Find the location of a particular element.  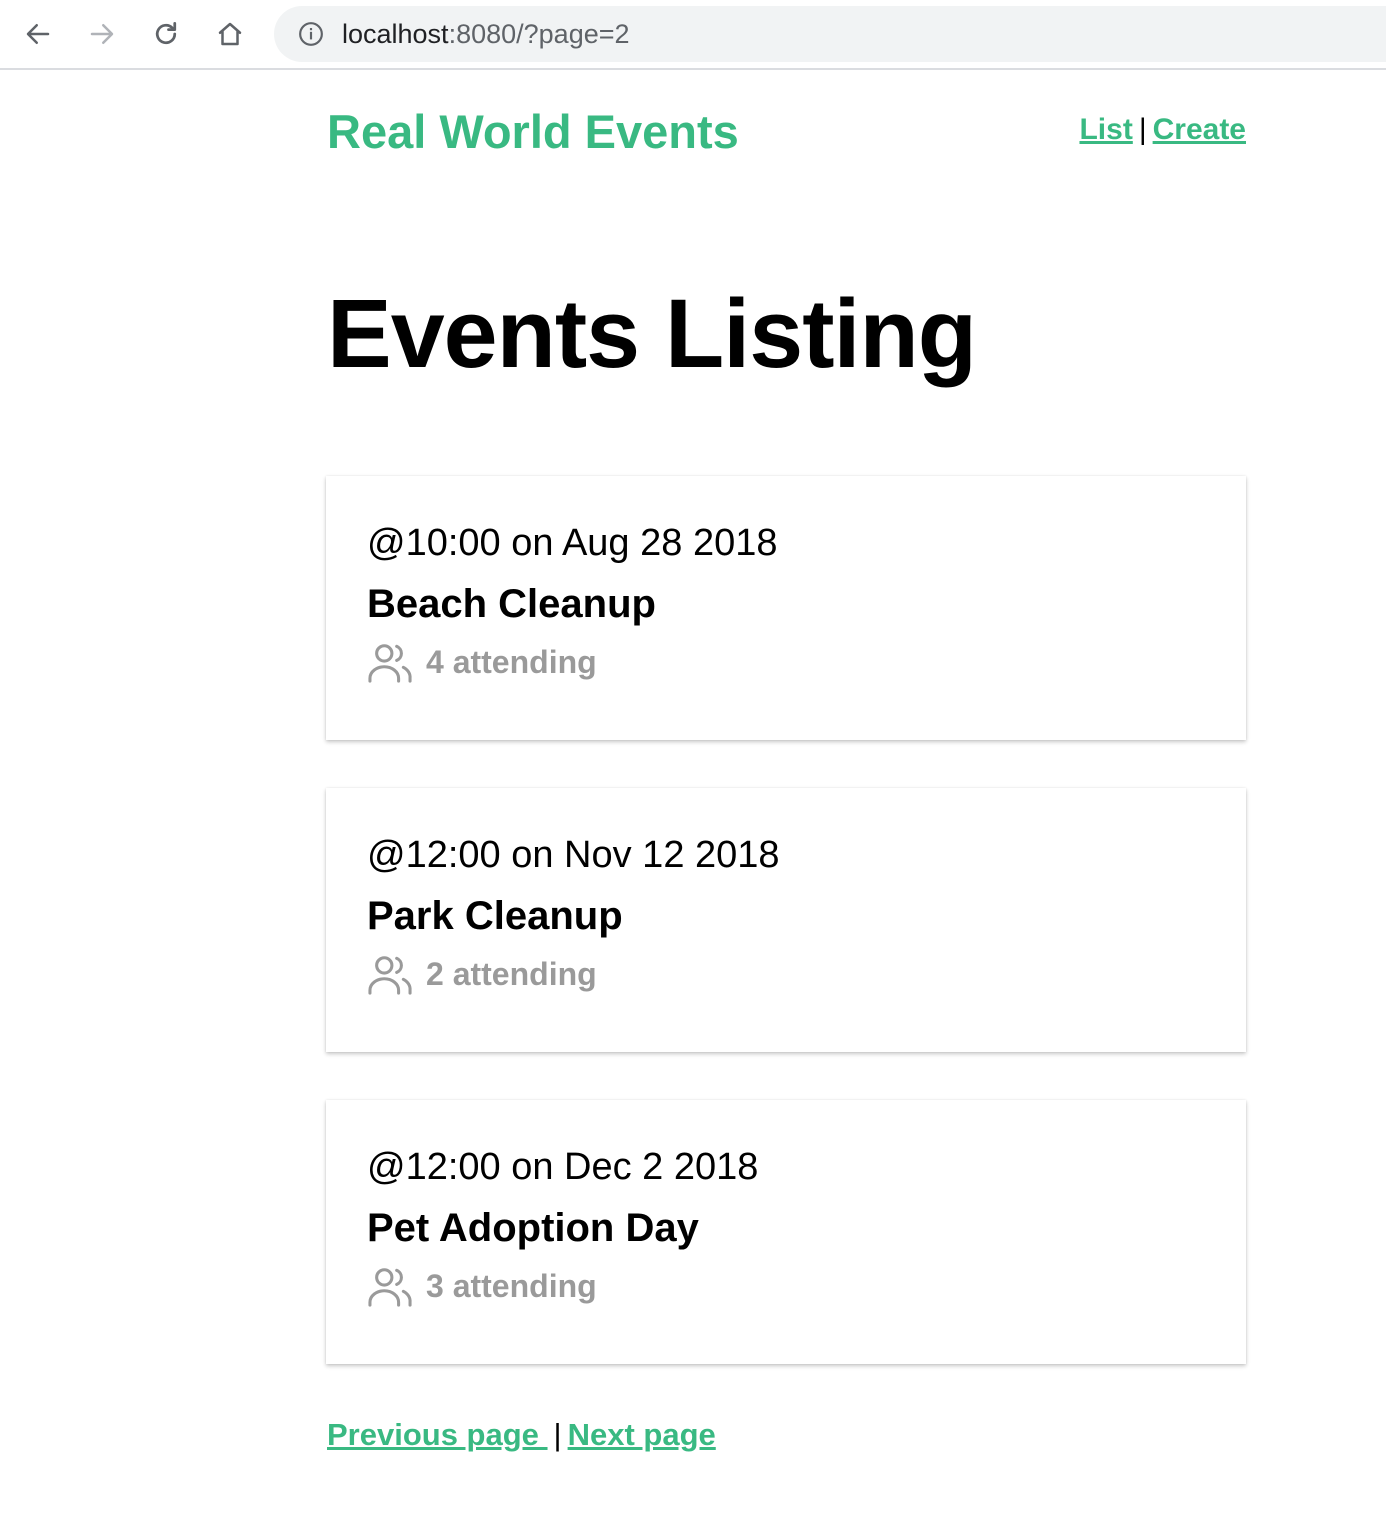

url-host: localhost is located at coordinates (395, 34).